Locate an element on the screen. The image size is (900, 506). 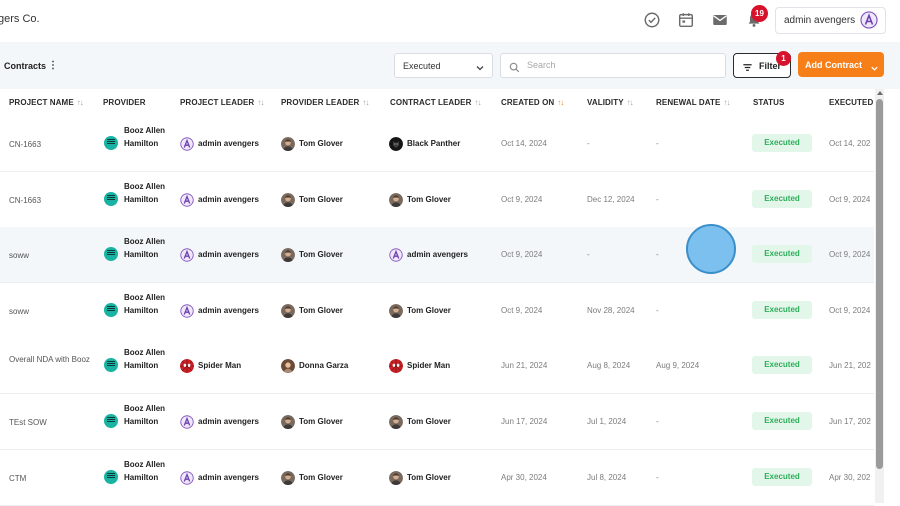
user-menu-button: admin avengers is located at coordinates (830, 20).